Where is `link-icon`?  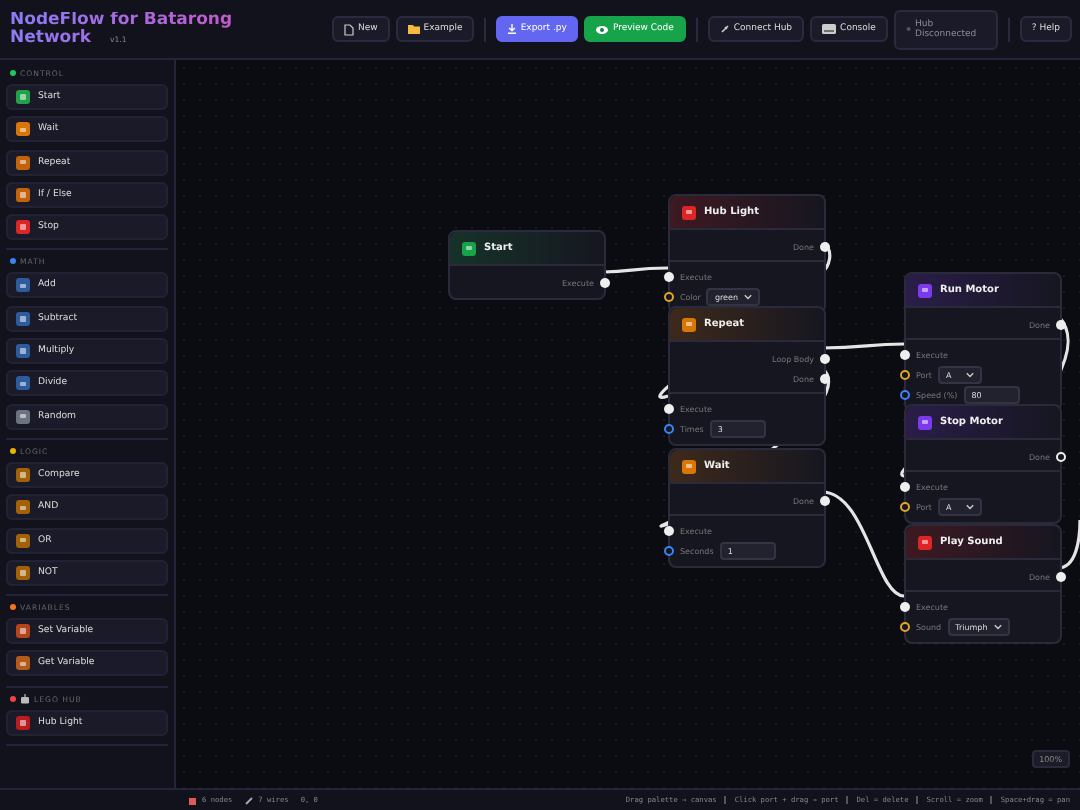
link-icon is located at coordinates (249, 800).